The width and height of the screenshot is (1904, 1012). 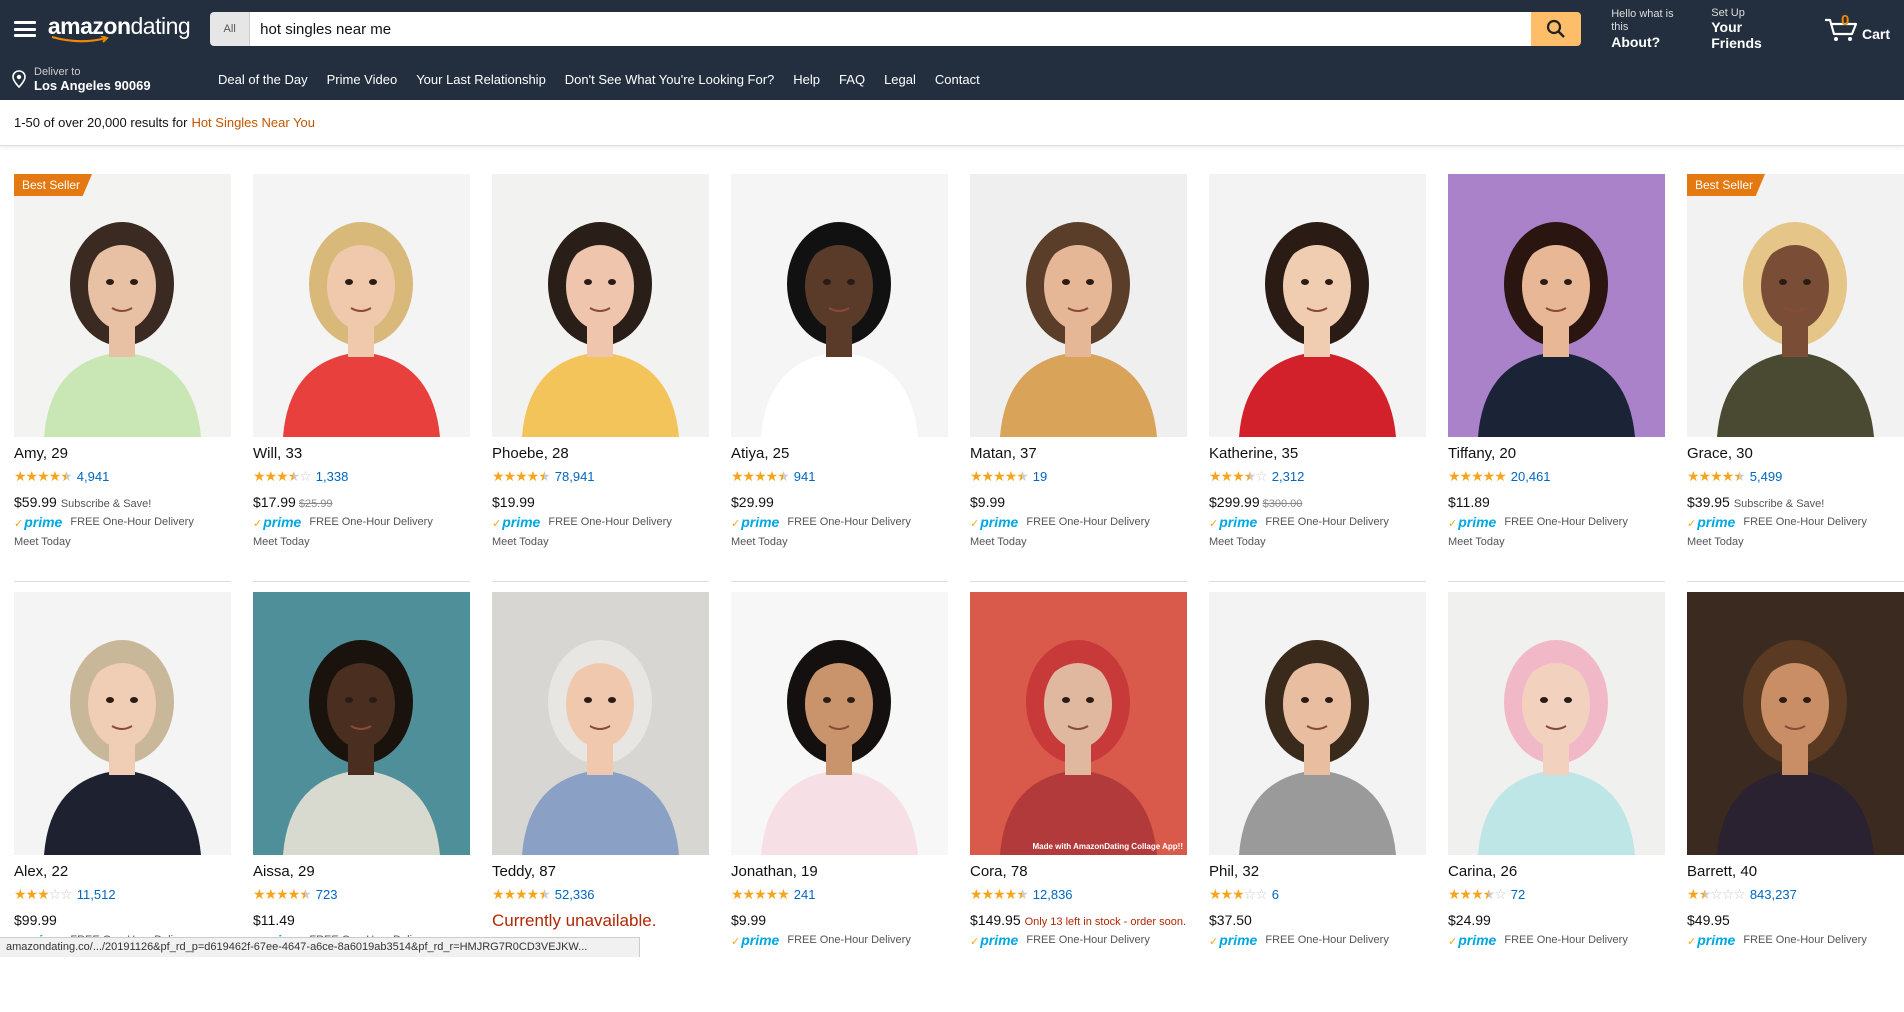 I want to click on friends-link: Set Up Your Friends, so click(x=1753, y=29).